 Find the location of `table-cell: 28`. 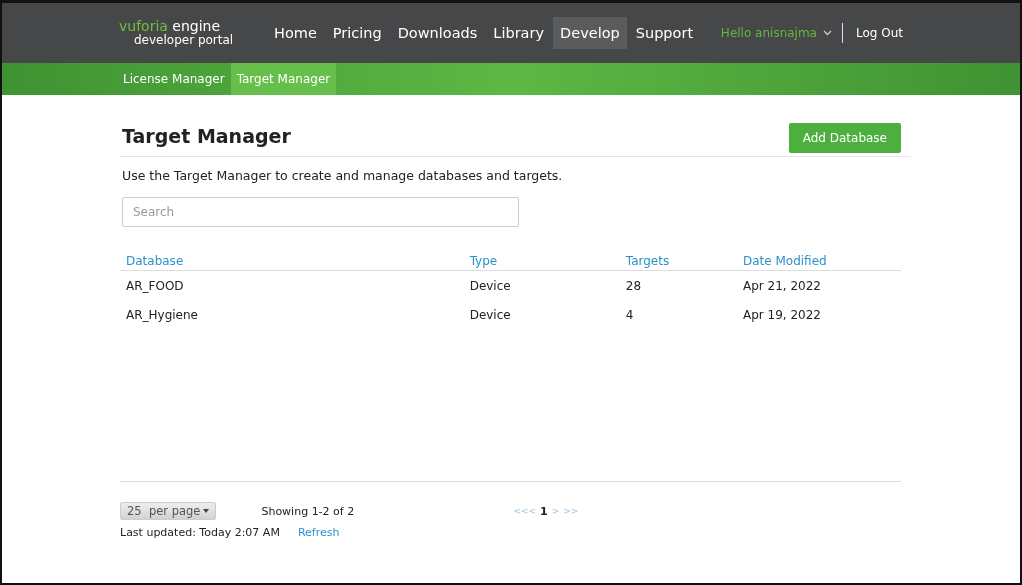

table-cell: 28 is located at coordinates (678, 285).